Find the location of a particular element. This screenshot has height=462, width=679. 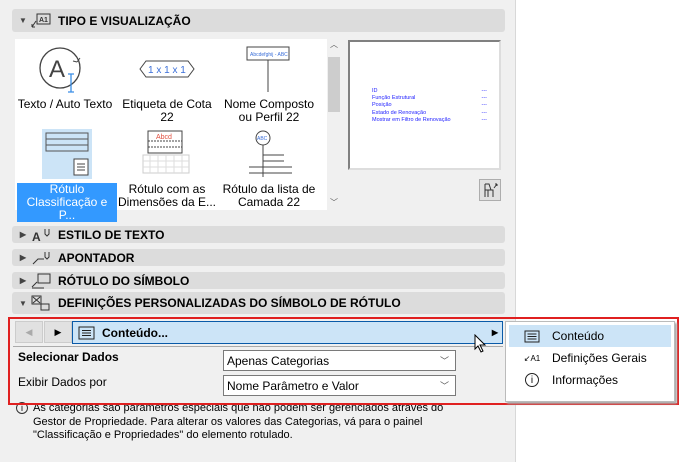

gallery-item-label: Etiqueta de Cota 22 is located at coordinates (167, 110).